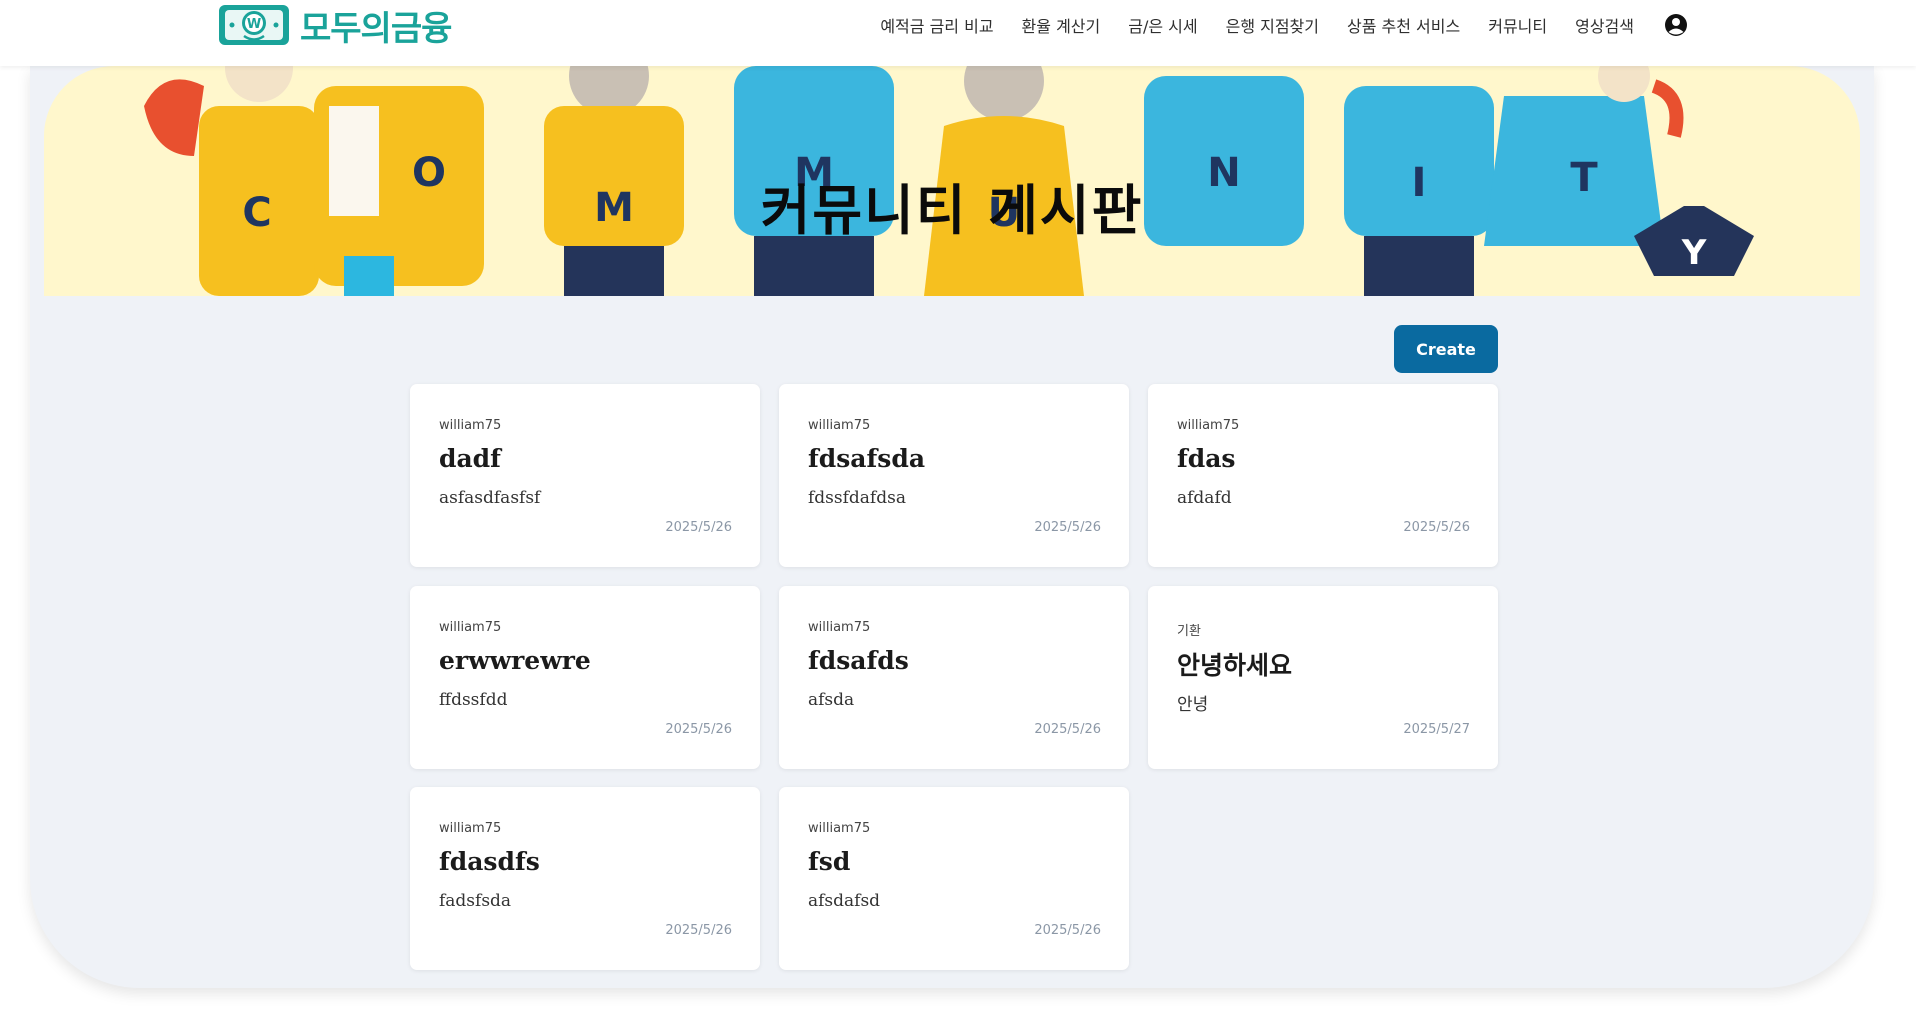 The image size is (1916, 1021). I want to click on post-author: 기환, so click(1189, 631).